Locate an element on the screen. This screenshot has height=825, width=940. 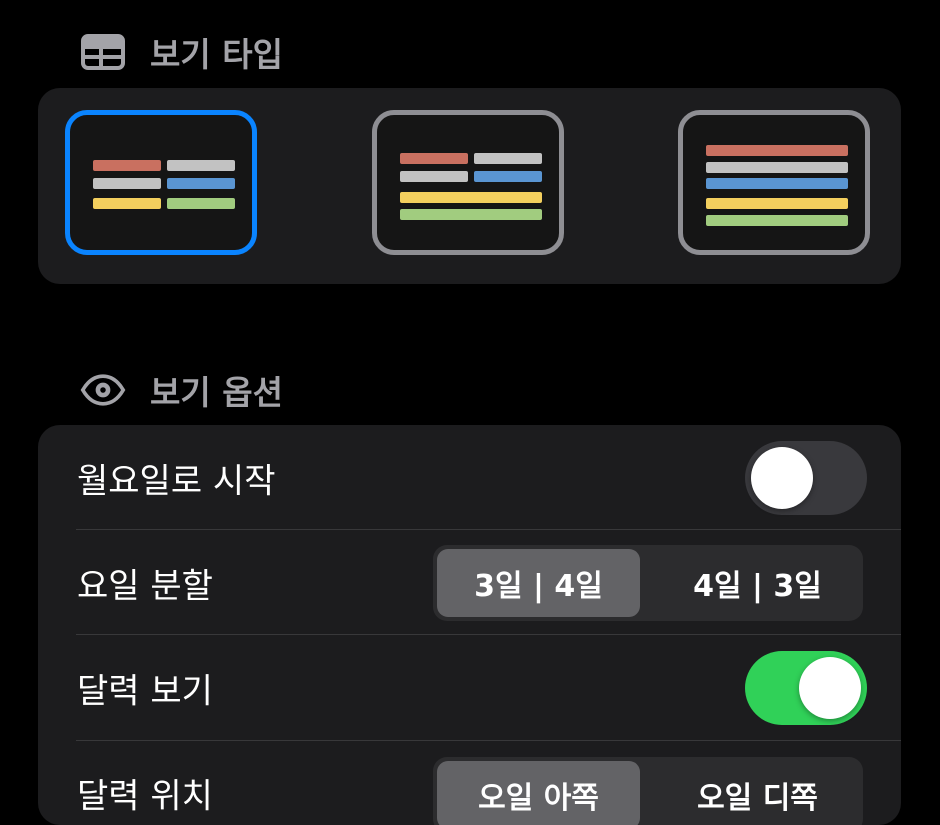
calendar-position-segment-top: 오일 아쪽 is located at coordinates (538, 793).